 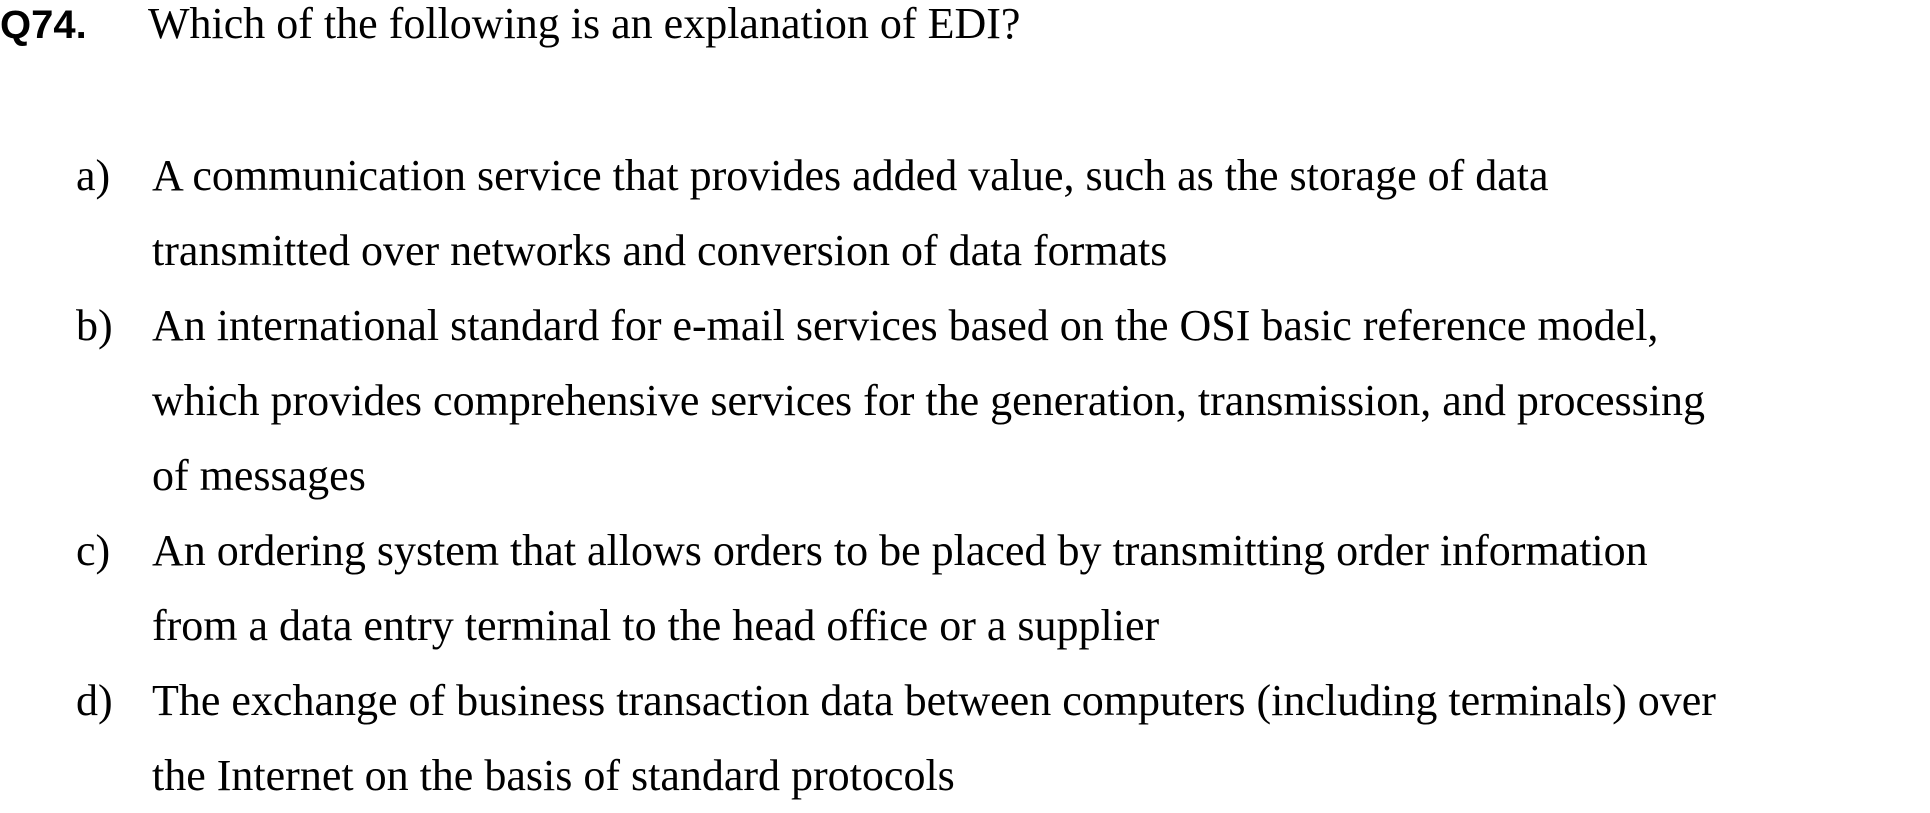 What do you see at coordinates (43, 25) in the screenshot?
I see `question-number: Q74.` at bounding box center [43, 25].